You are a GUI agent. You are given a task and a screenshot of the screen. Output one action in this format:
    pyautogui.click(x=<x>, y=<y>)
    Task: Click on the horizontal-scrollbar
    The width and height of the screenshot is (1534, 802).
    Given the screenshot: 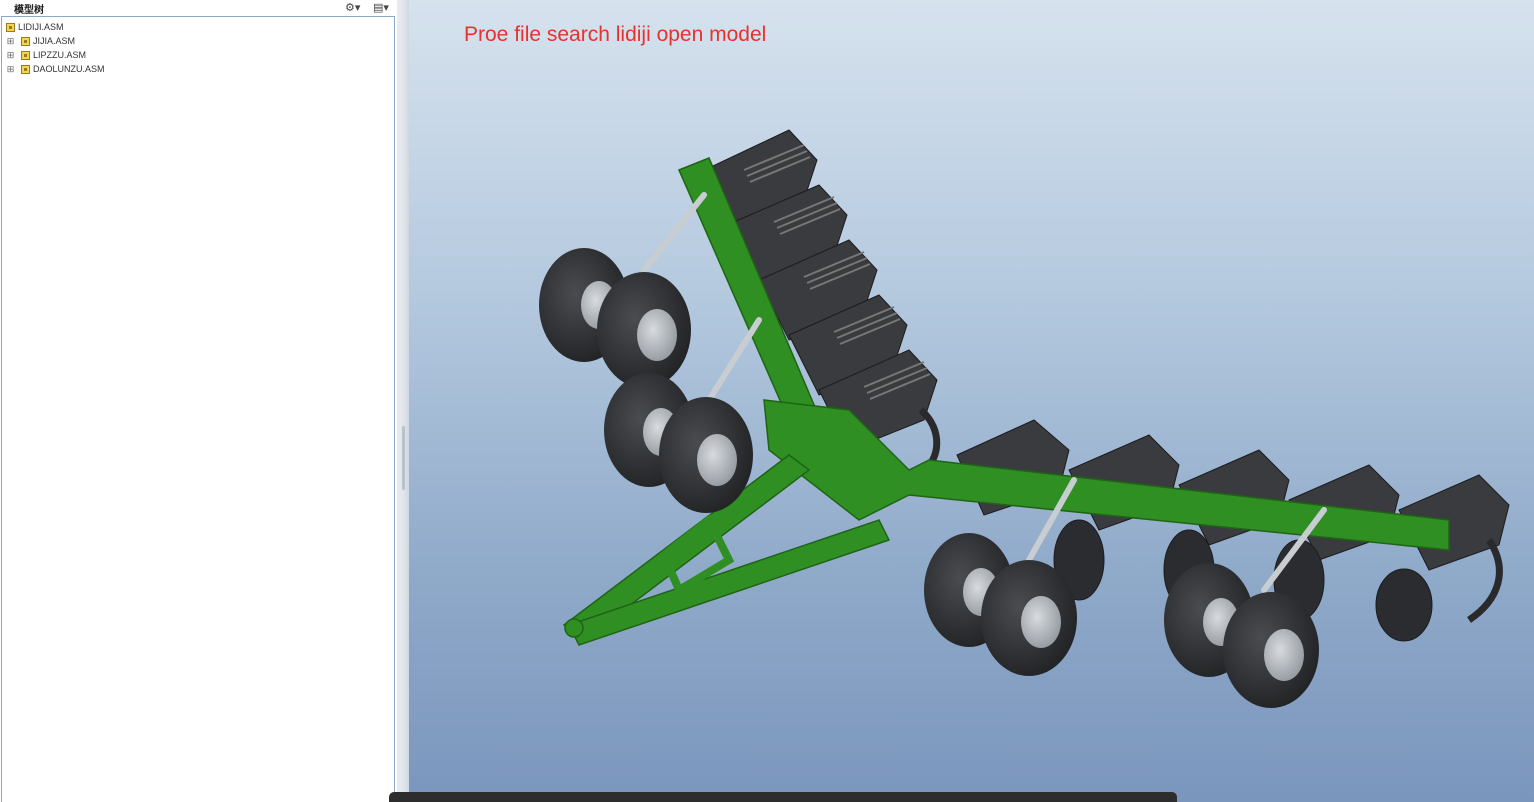 What is the action you would take?
    pyautogui.click(x=783, y=797)
    